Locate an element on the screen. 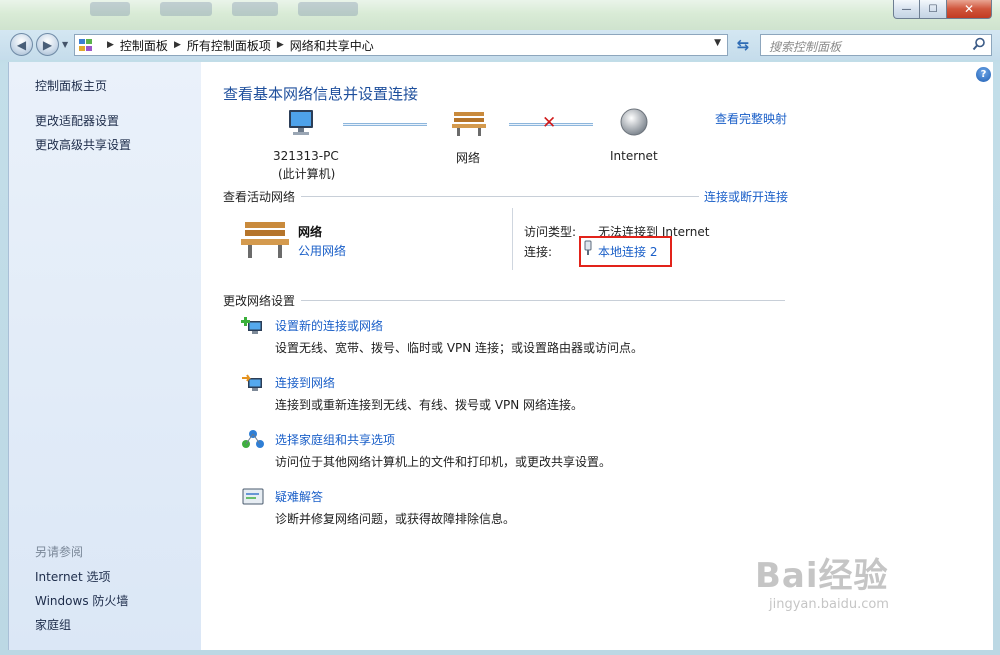  see-also-heading: 另请参阅 is located at coordinates (59, 552).